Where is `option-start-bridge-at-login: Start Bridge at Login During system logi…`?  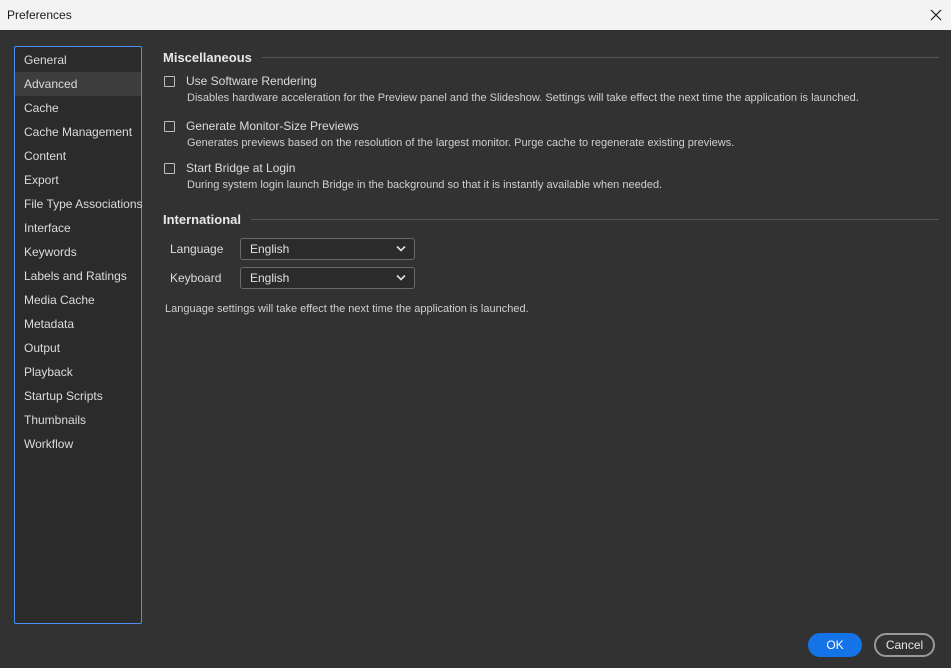
option-start-bridge-at-login: Start Bridge at Login During system logi… is located at coordinates (551, 176).